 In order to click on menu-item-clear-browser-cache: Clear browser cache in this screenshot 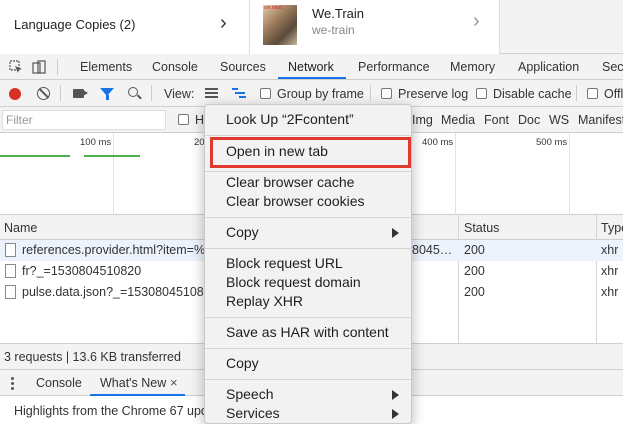, I will do `click(290, 182)`.